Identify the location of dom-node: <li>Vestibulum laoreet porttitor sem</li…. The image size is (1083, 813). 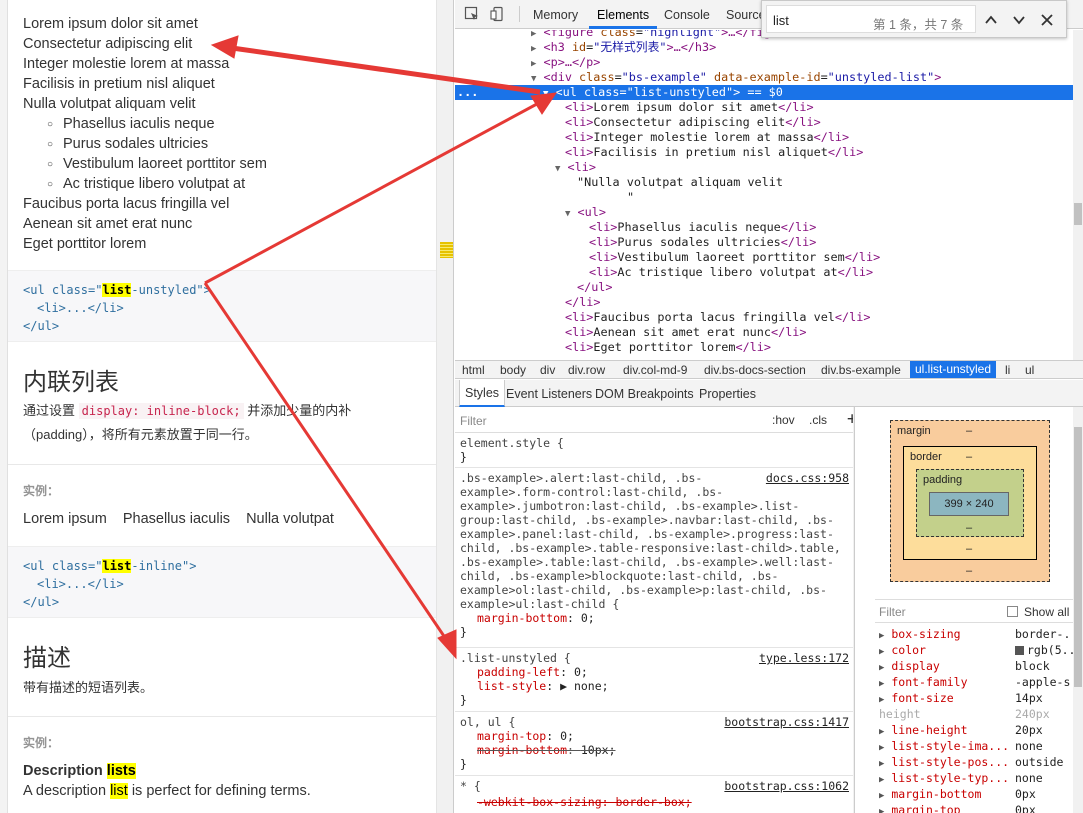
(667, 257).